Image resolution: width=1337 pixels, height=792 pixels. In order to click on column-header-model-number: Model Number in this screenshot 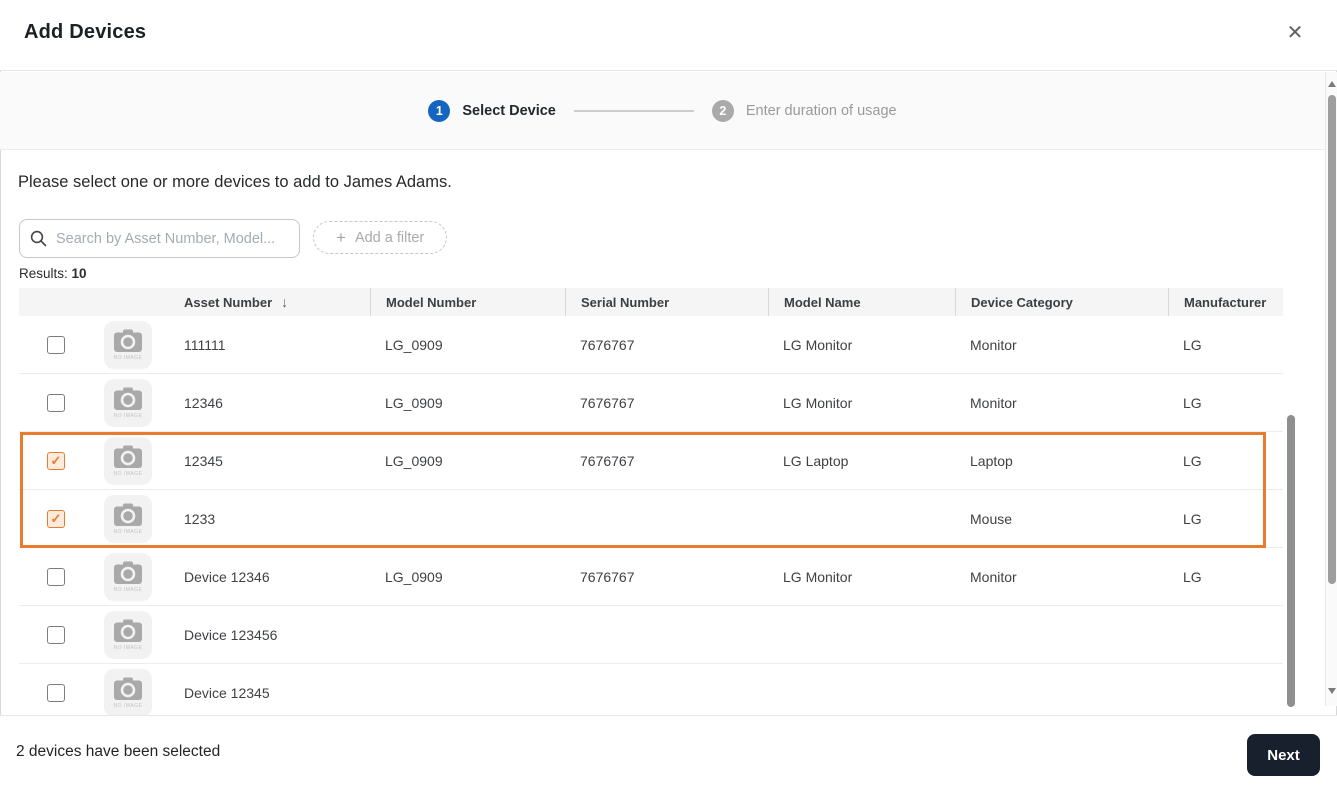, I will do `click(467, 302)`.